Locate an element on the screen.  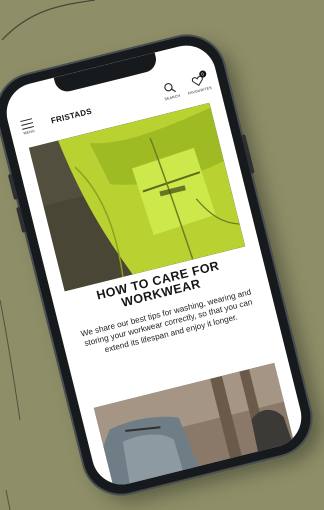
search-icon is located at coordinates (170, 87).